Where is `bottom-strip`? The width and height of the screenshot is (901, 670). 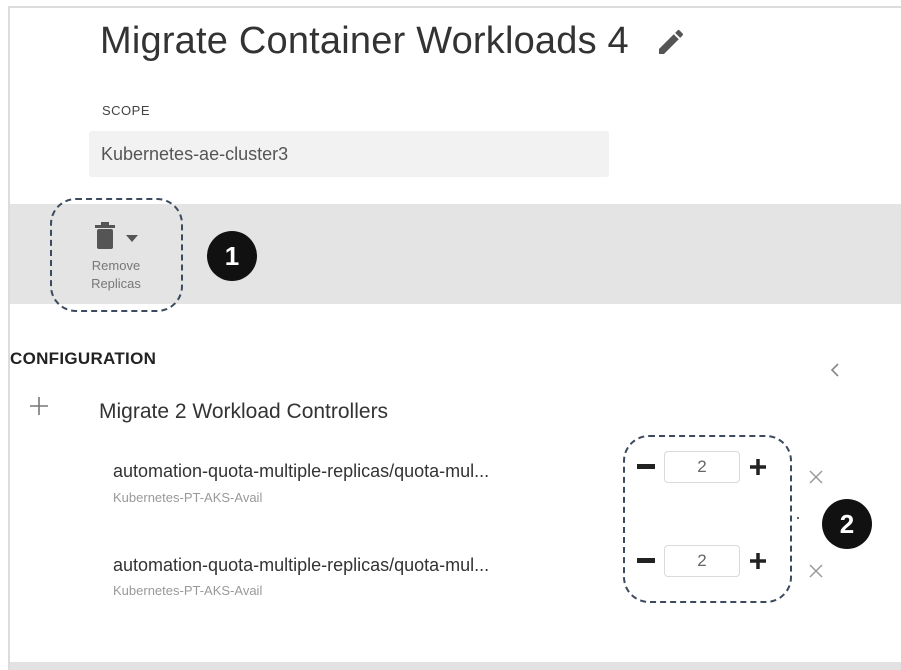
bottom-strip is located at coordinates (455, 666).